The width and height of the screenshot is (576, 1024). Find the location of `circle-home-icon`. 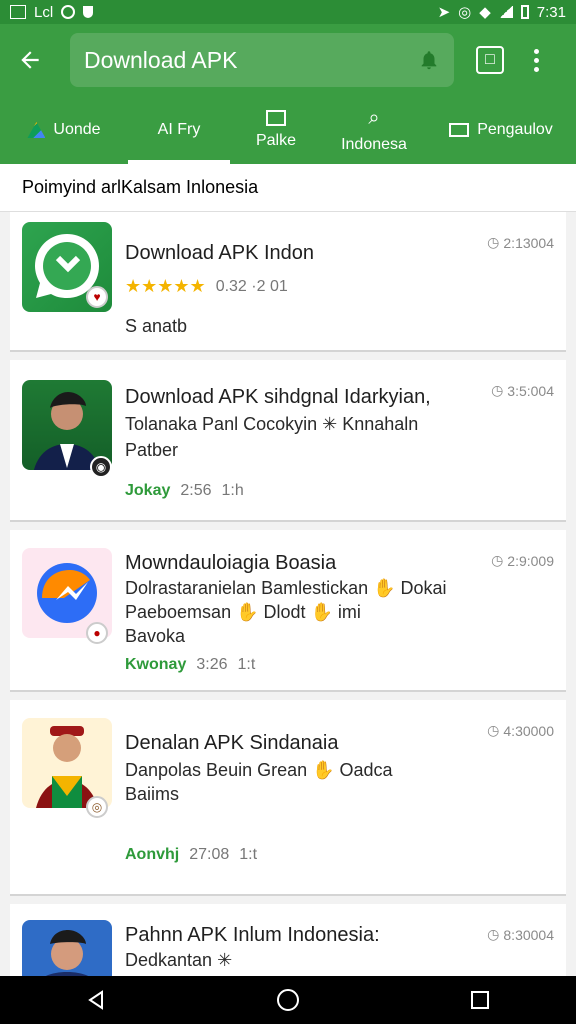

circle-home-icon is located at coordinates (288, 1000).